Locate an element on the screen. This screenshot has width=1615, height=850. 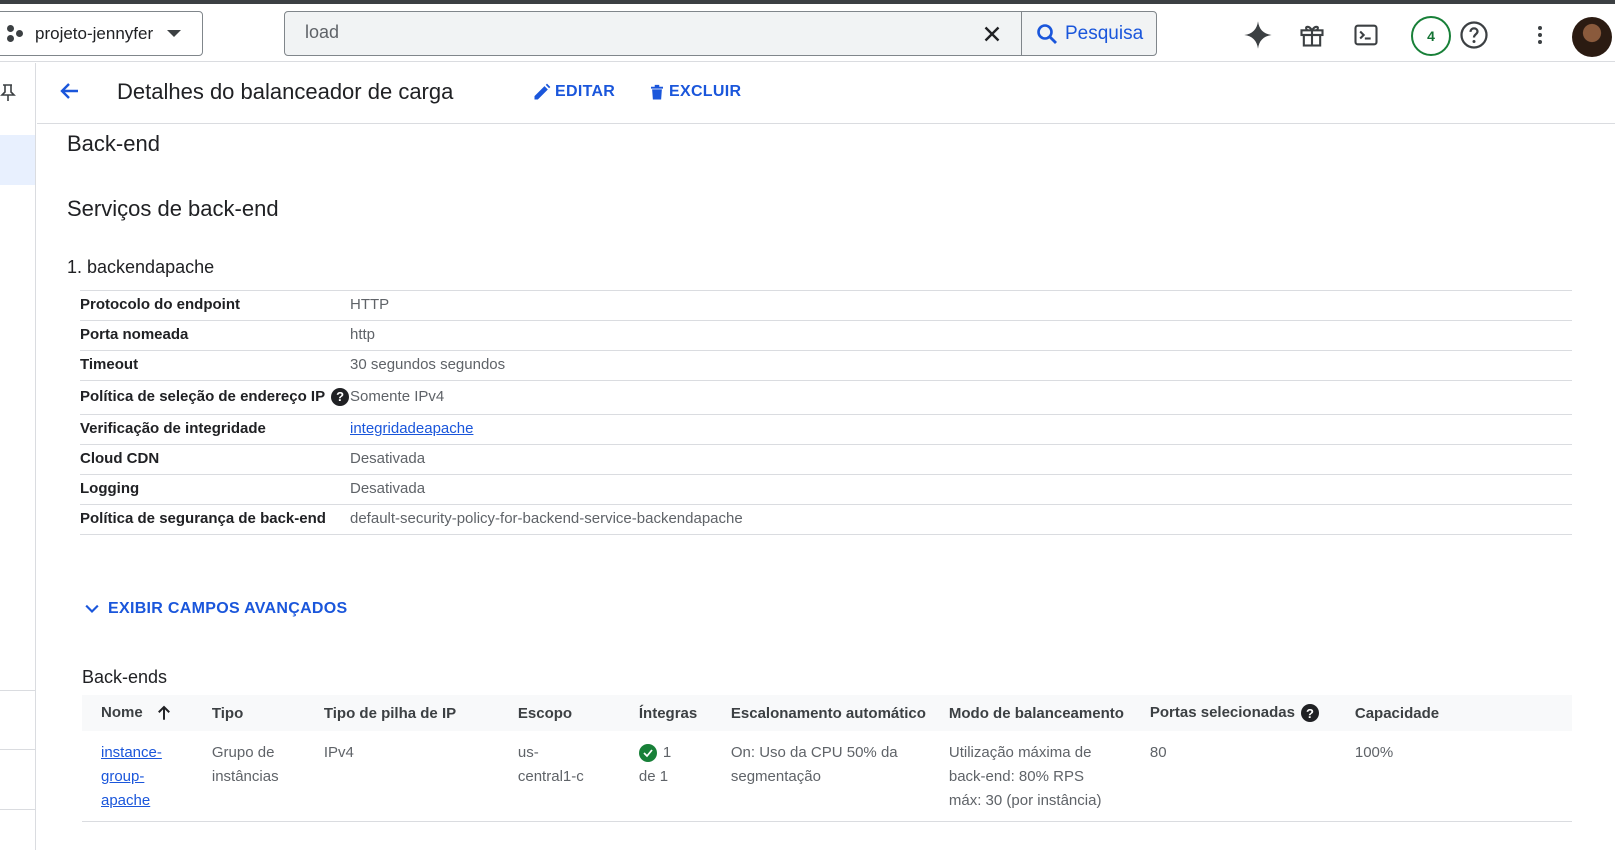
show-advanced-fields-button: EXIBIR CAMPOS AVANÇADOS is located at coordinates (215, 609).